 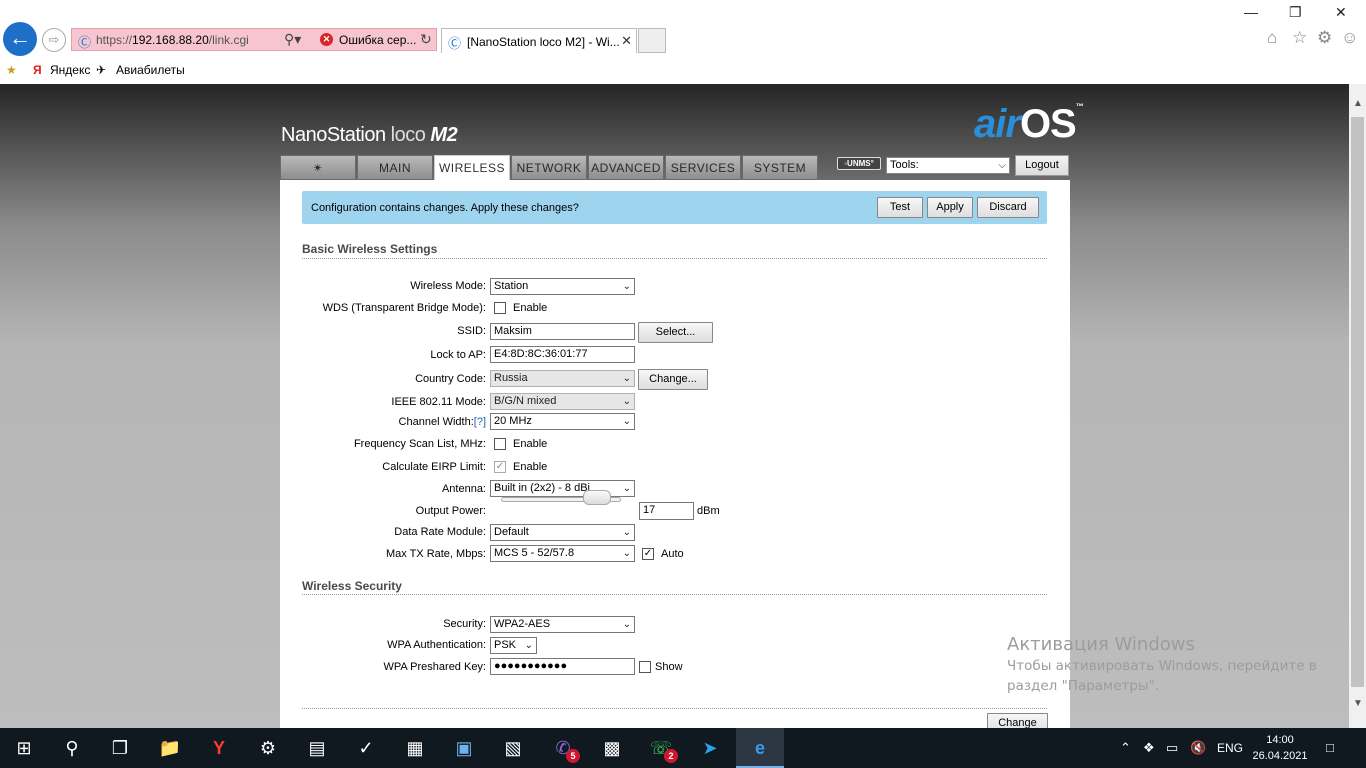 What do you see at coordinates (648, 554) in the screenshot?
I see `auto-rate-checkbox: ✓` at bounding box center [648, 554].